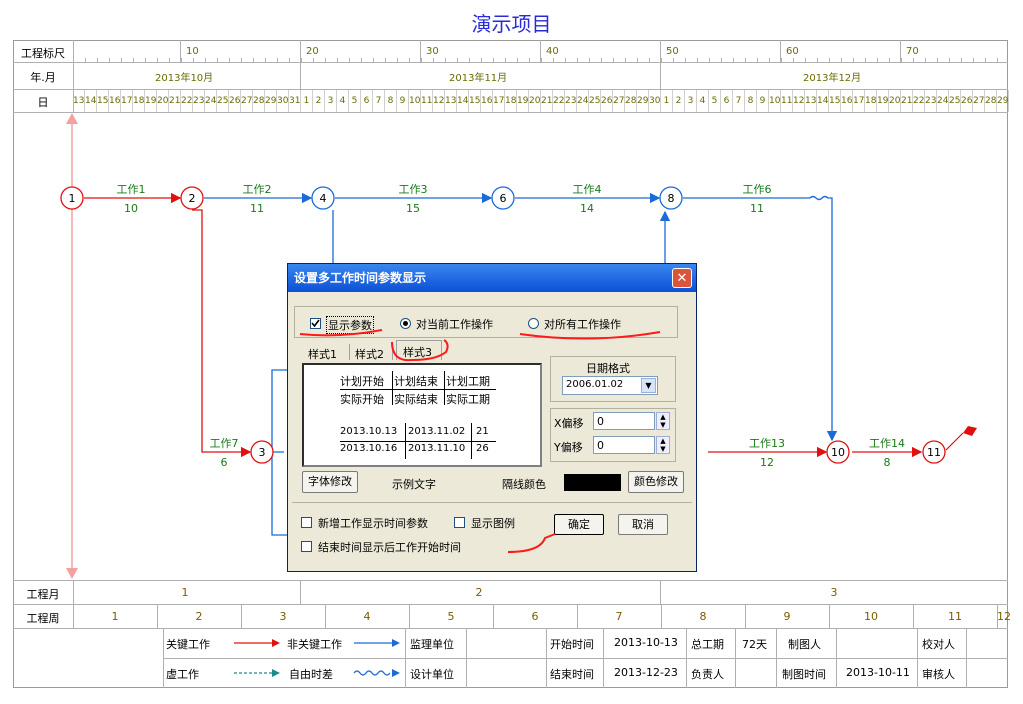  What do you see at coordinates (420, 350) in the screenshot?
I see `annotation-circle` at bounding box center [420, 350].